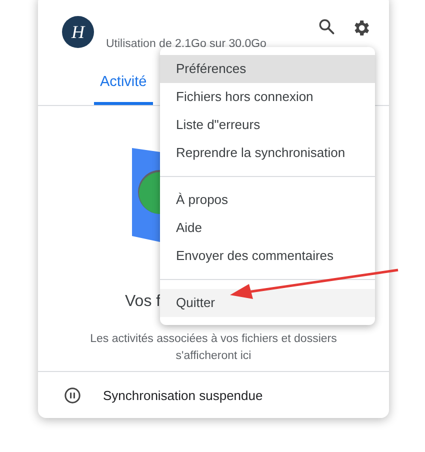 The height and width of the screenshot is (452, 425). I want to click on menu-item: Reprendre la synchronisation, so click(267, 153).